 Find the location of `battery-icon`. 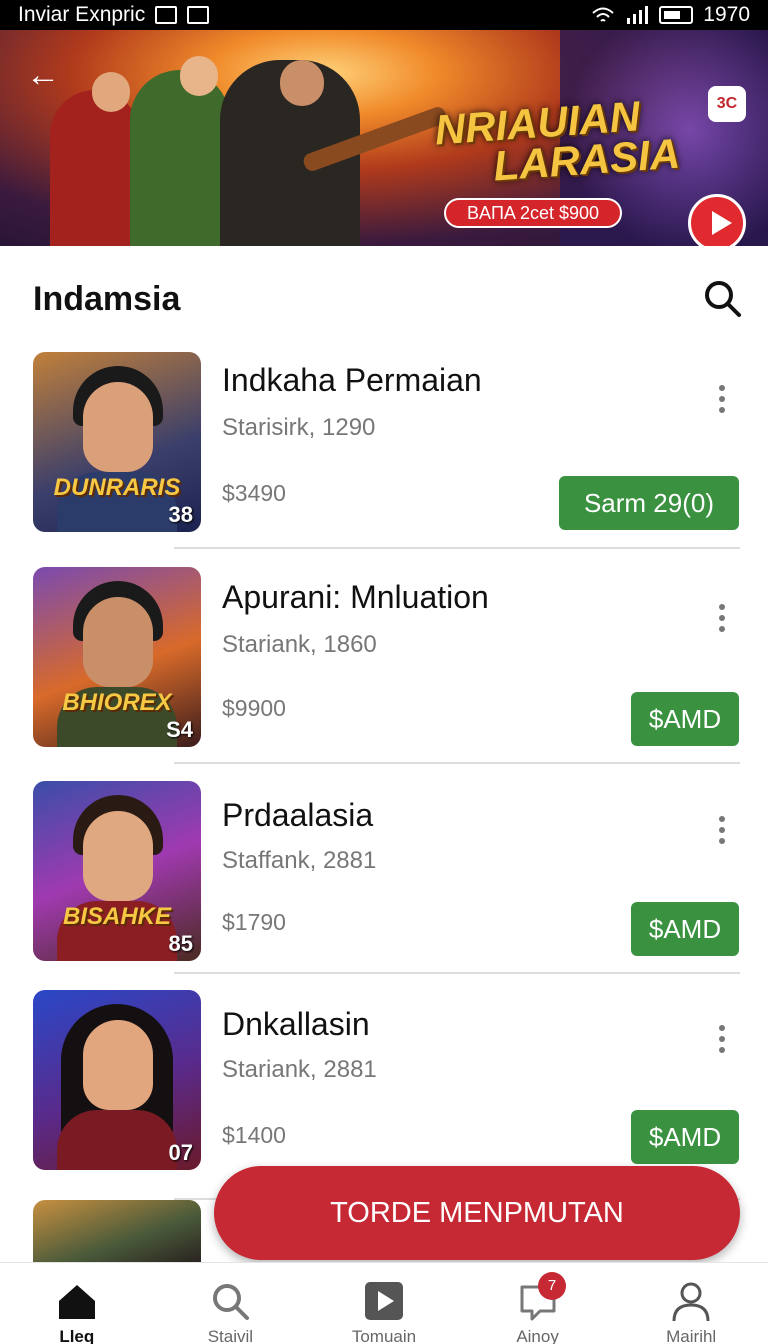

battery-icon is located at coordinates (676, 15).